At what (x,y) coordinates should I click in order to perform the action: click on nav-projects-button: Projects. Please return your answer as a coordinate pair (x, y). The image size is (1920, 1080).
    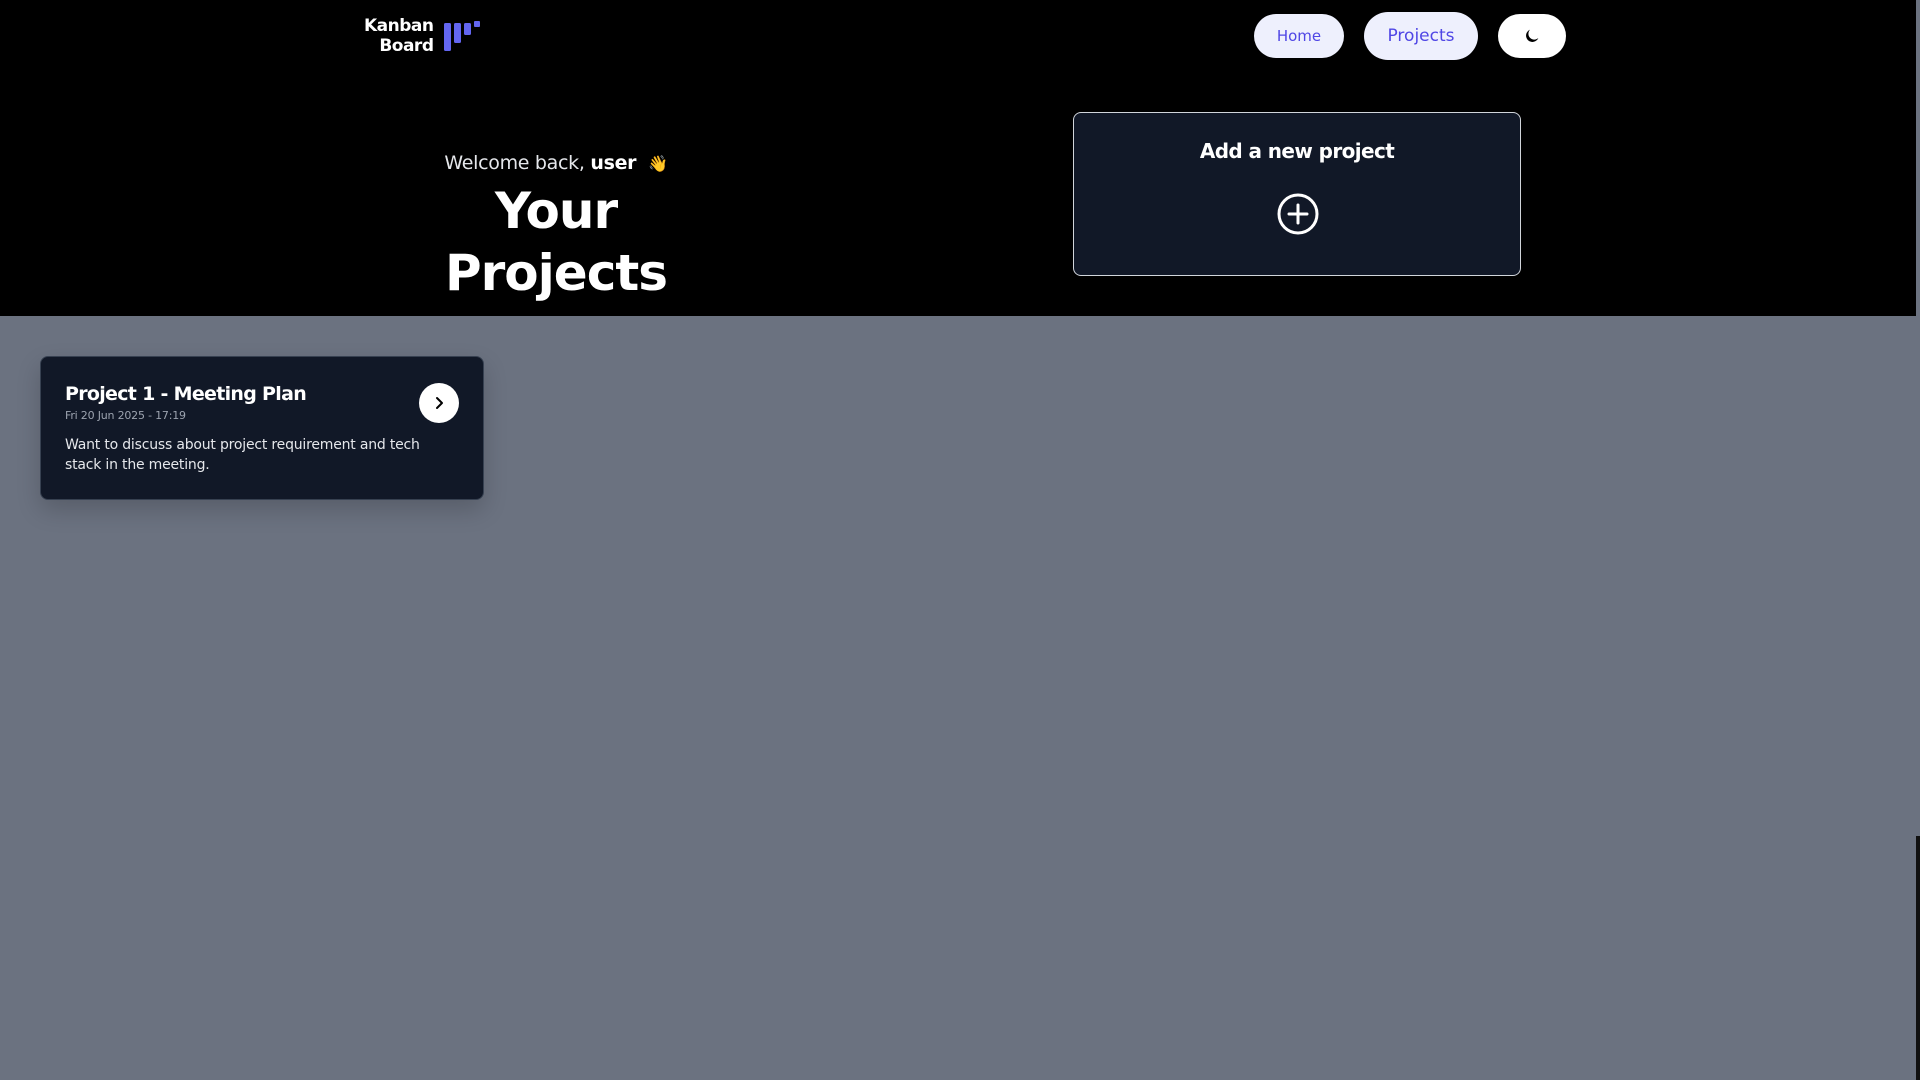
    Looking at the image, I should click on (1421, 36).